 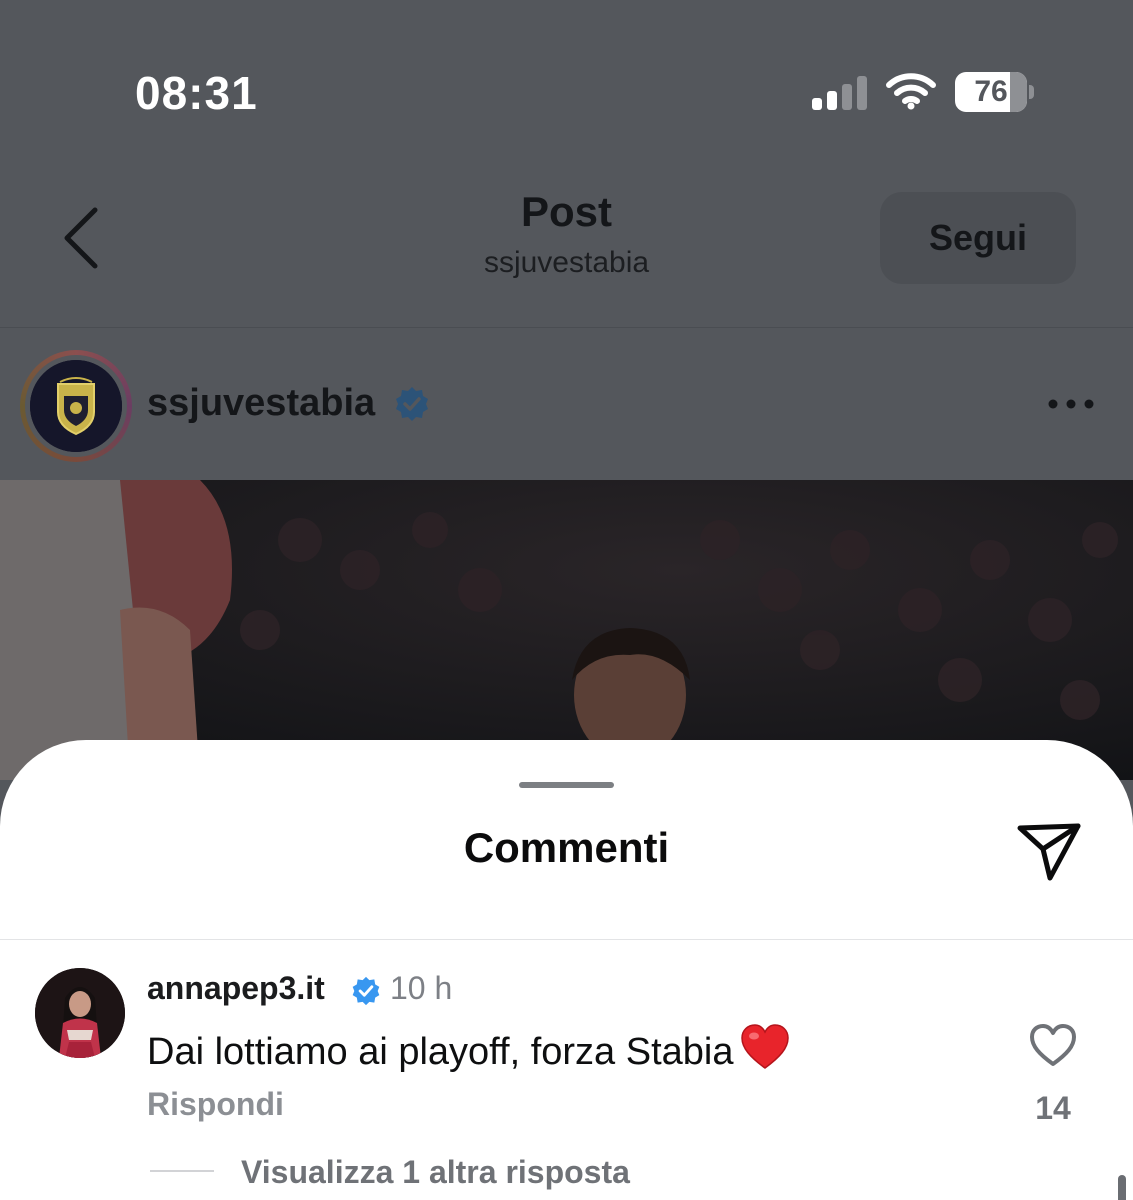 I want to click on more-icon, so click(x=1071, y=404).